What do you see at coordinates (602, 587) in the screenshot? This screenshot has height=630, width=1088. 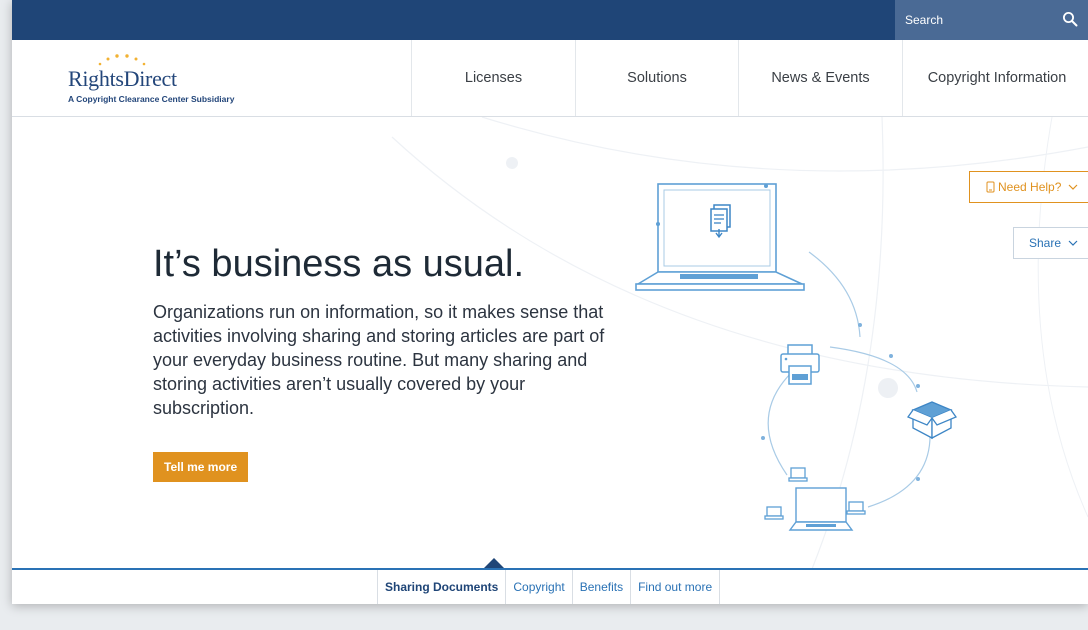 I see `tab-benefits: Benefits` at bounding box center [602, 587].